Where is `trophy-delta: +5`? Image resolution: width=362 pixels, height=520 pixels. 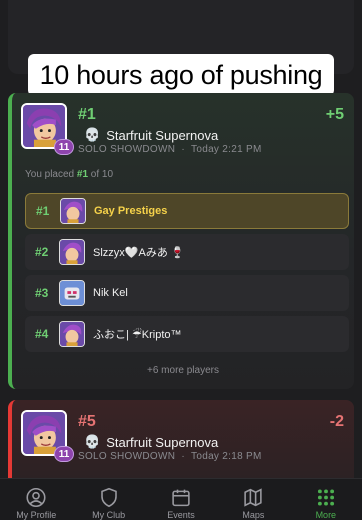 trophy-delta: +5 is located at coordinates (334, 114).